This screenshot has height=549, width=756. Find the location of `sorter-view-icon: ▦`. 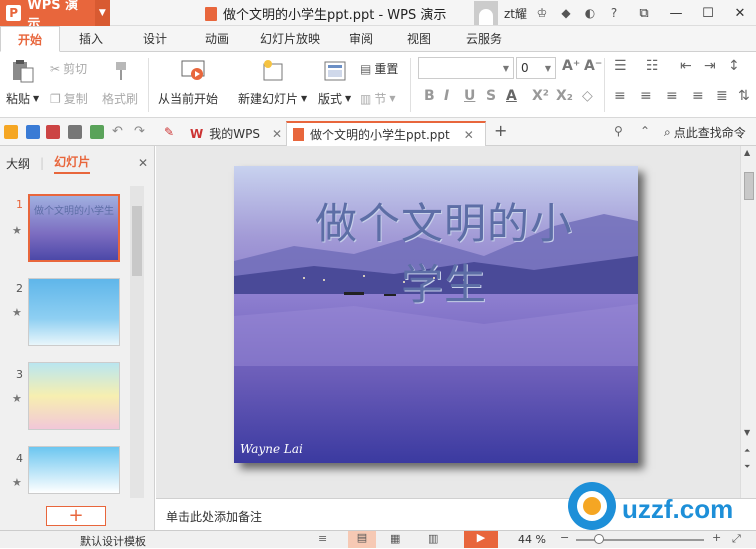

sorter-view-icon: ▦ is located at coordinates (395, 538).